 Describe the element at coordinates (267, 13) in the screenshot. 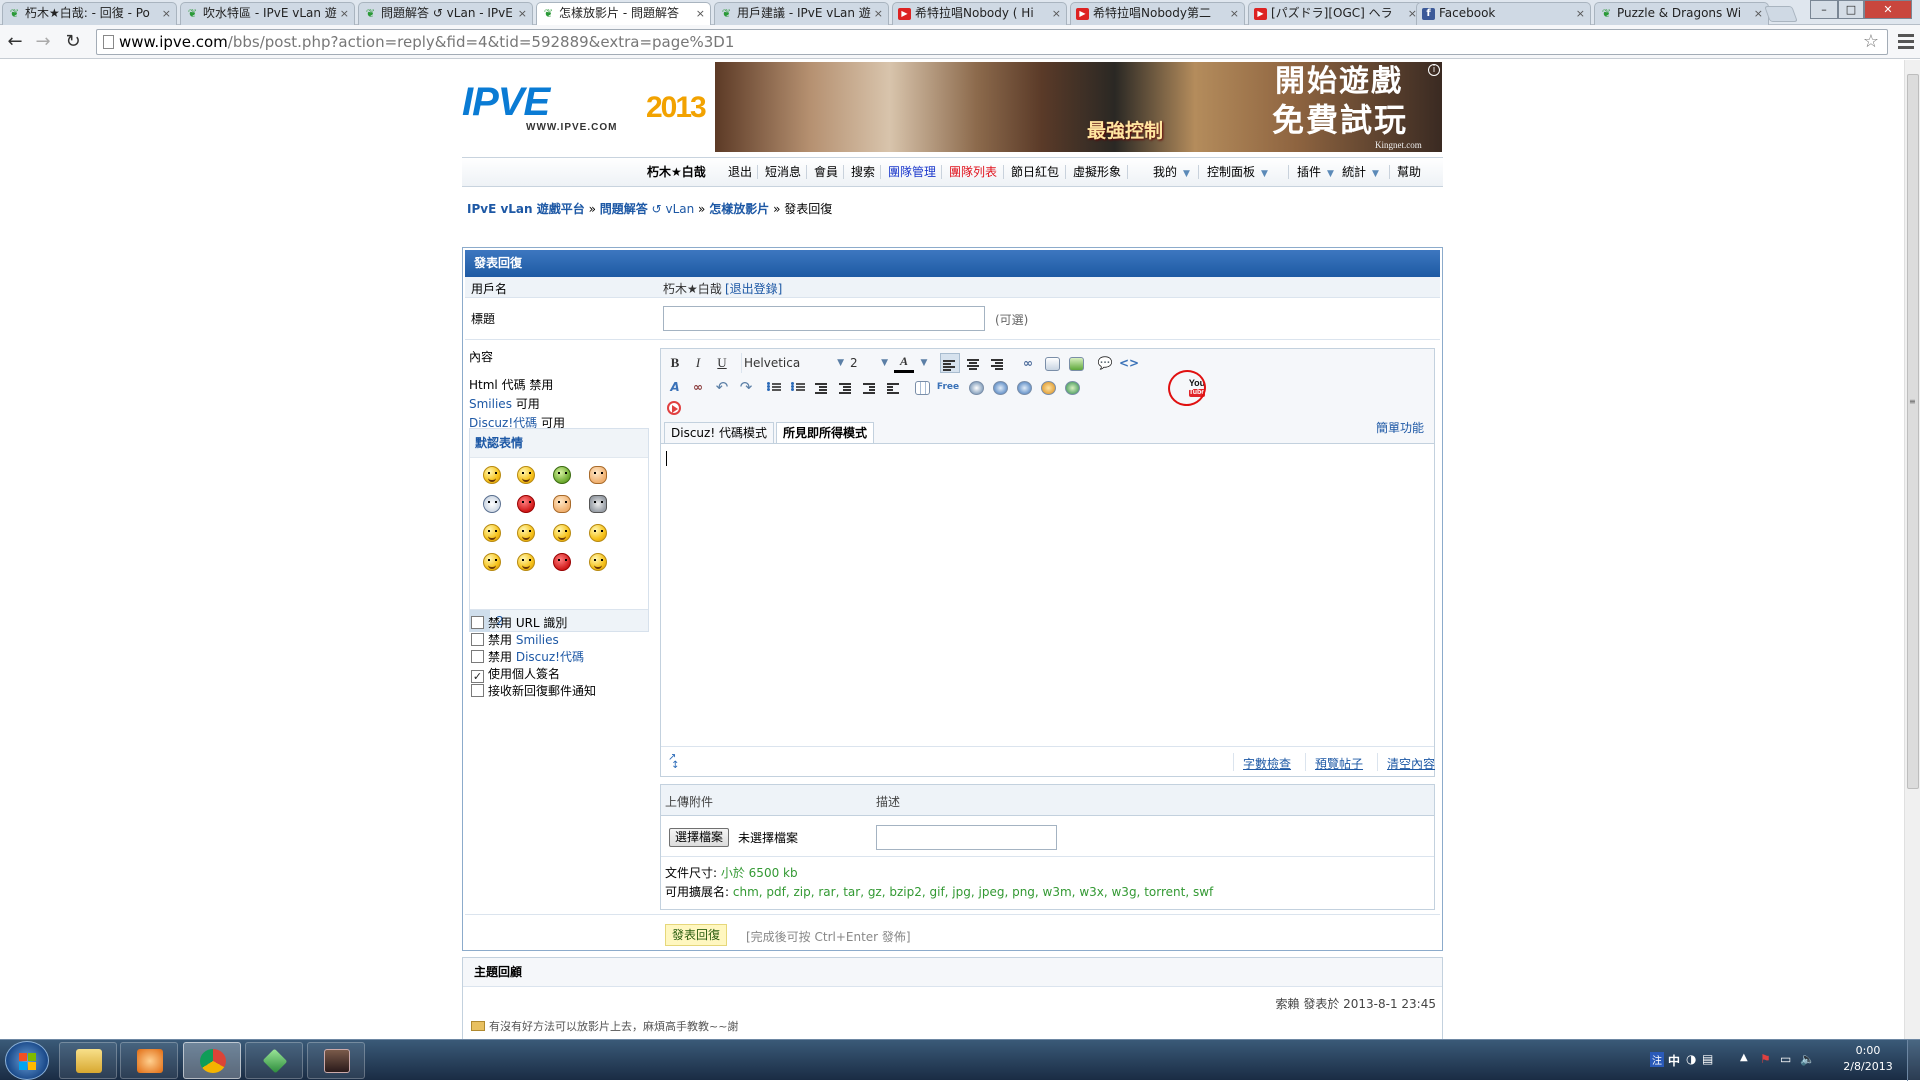

I see `browser-tab: ❦ 吹水特區 - IPvE vLan 遊 ×` at that location.